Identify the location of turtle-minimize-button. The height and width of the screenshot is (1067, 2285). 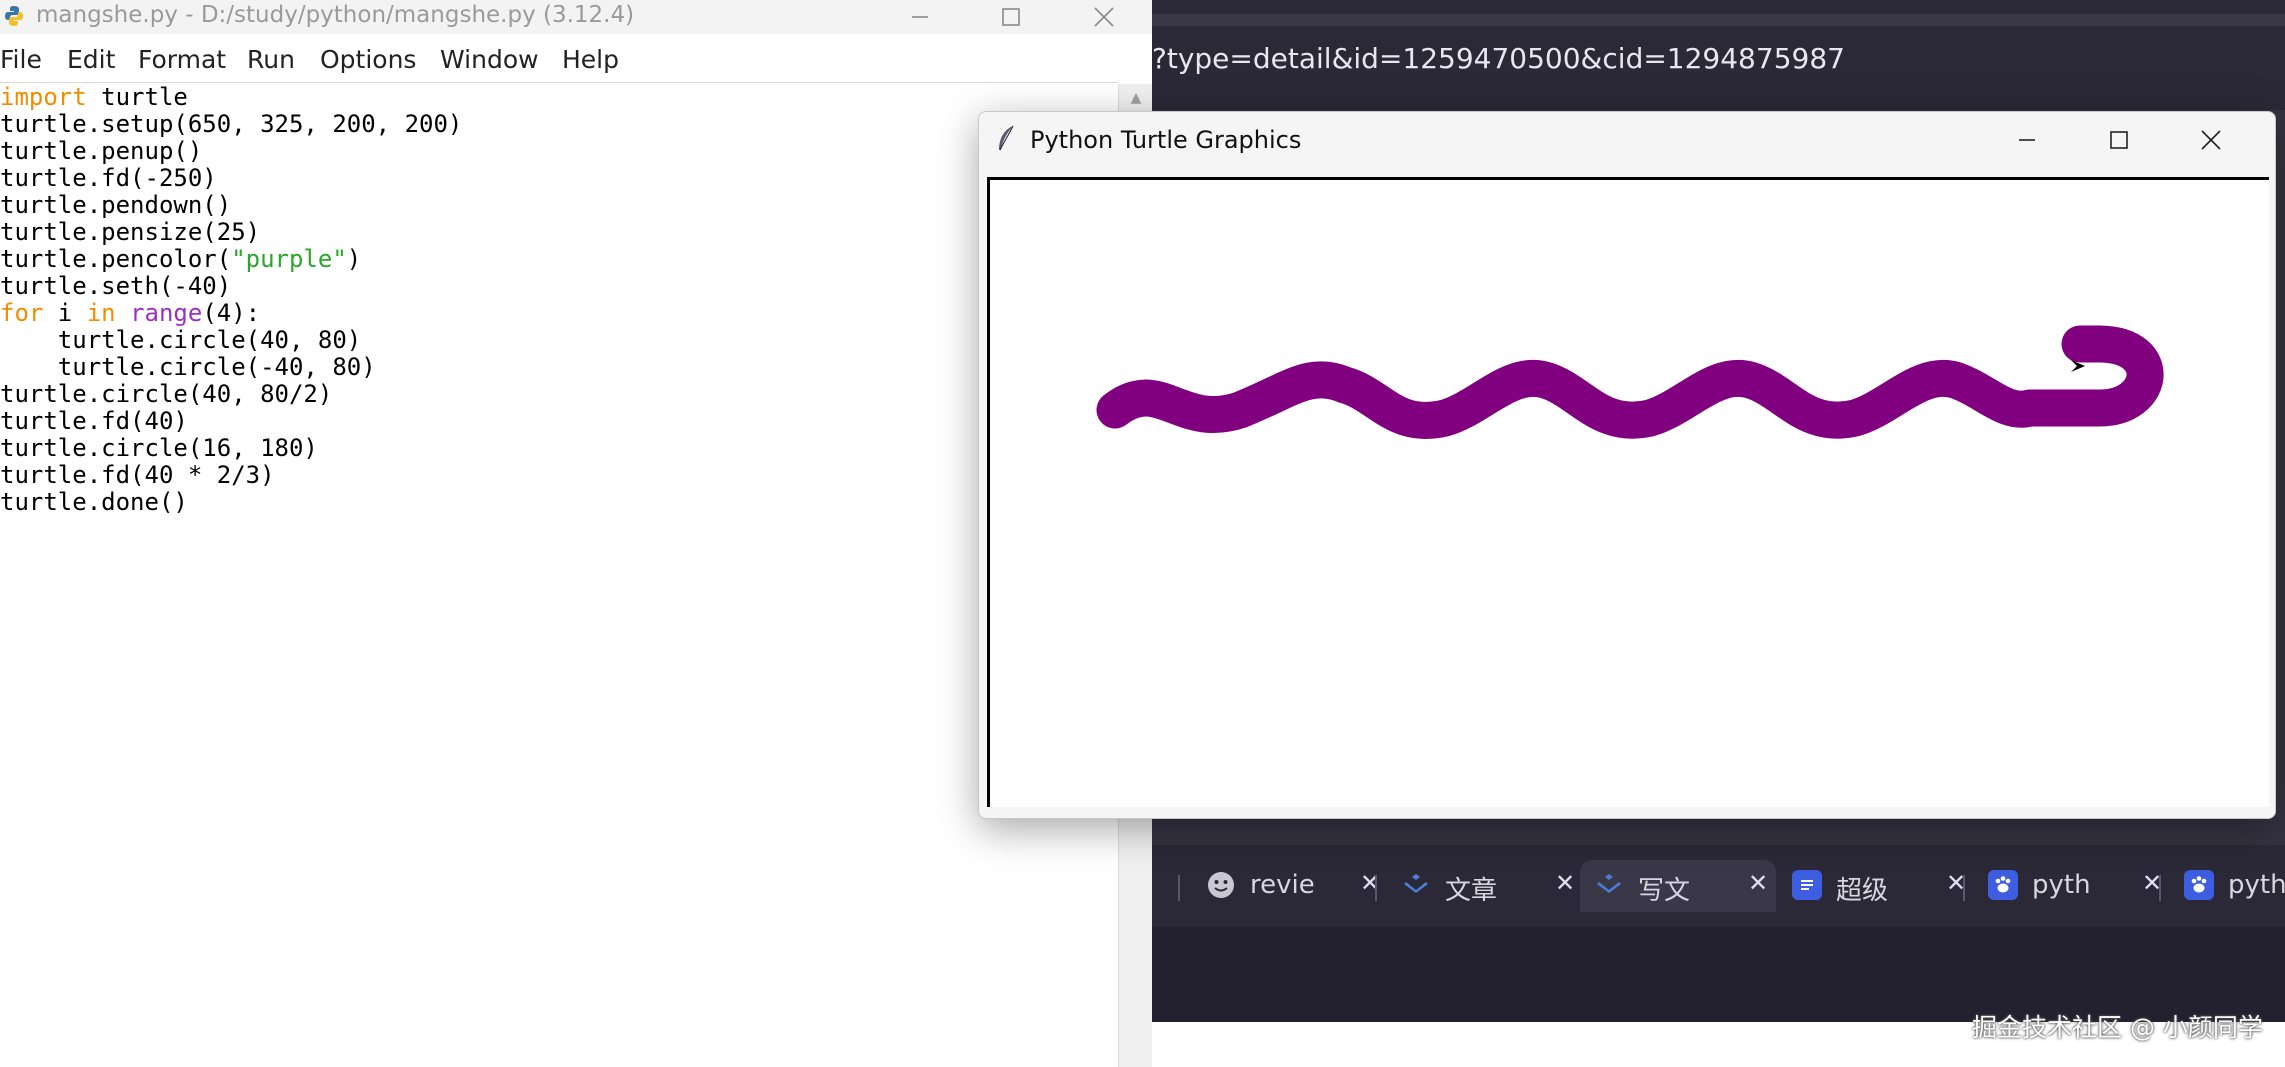
(2027, 140).